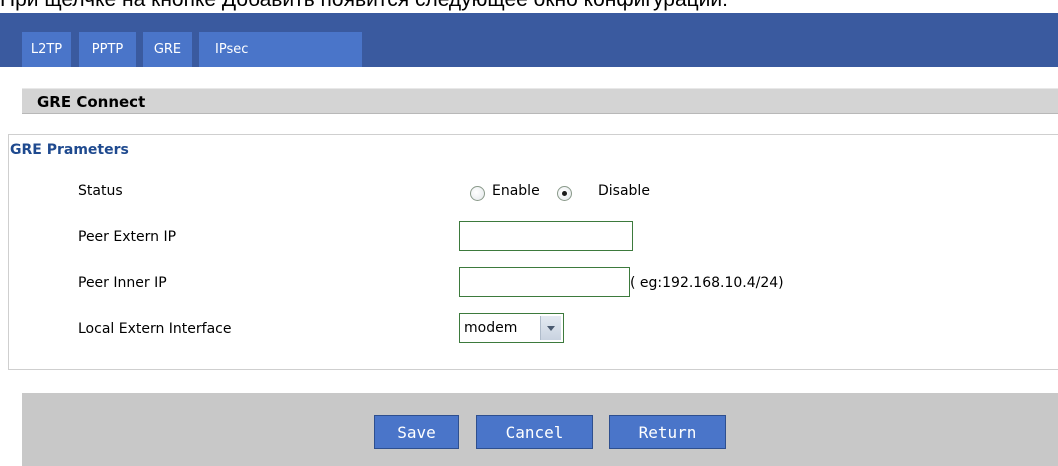 Image resolution: width=1058 pixels, height=466 pixels. Describe the element at coordinates (107, 49) in the screenshot. I see `tab-pptp: PPTP` at that location.